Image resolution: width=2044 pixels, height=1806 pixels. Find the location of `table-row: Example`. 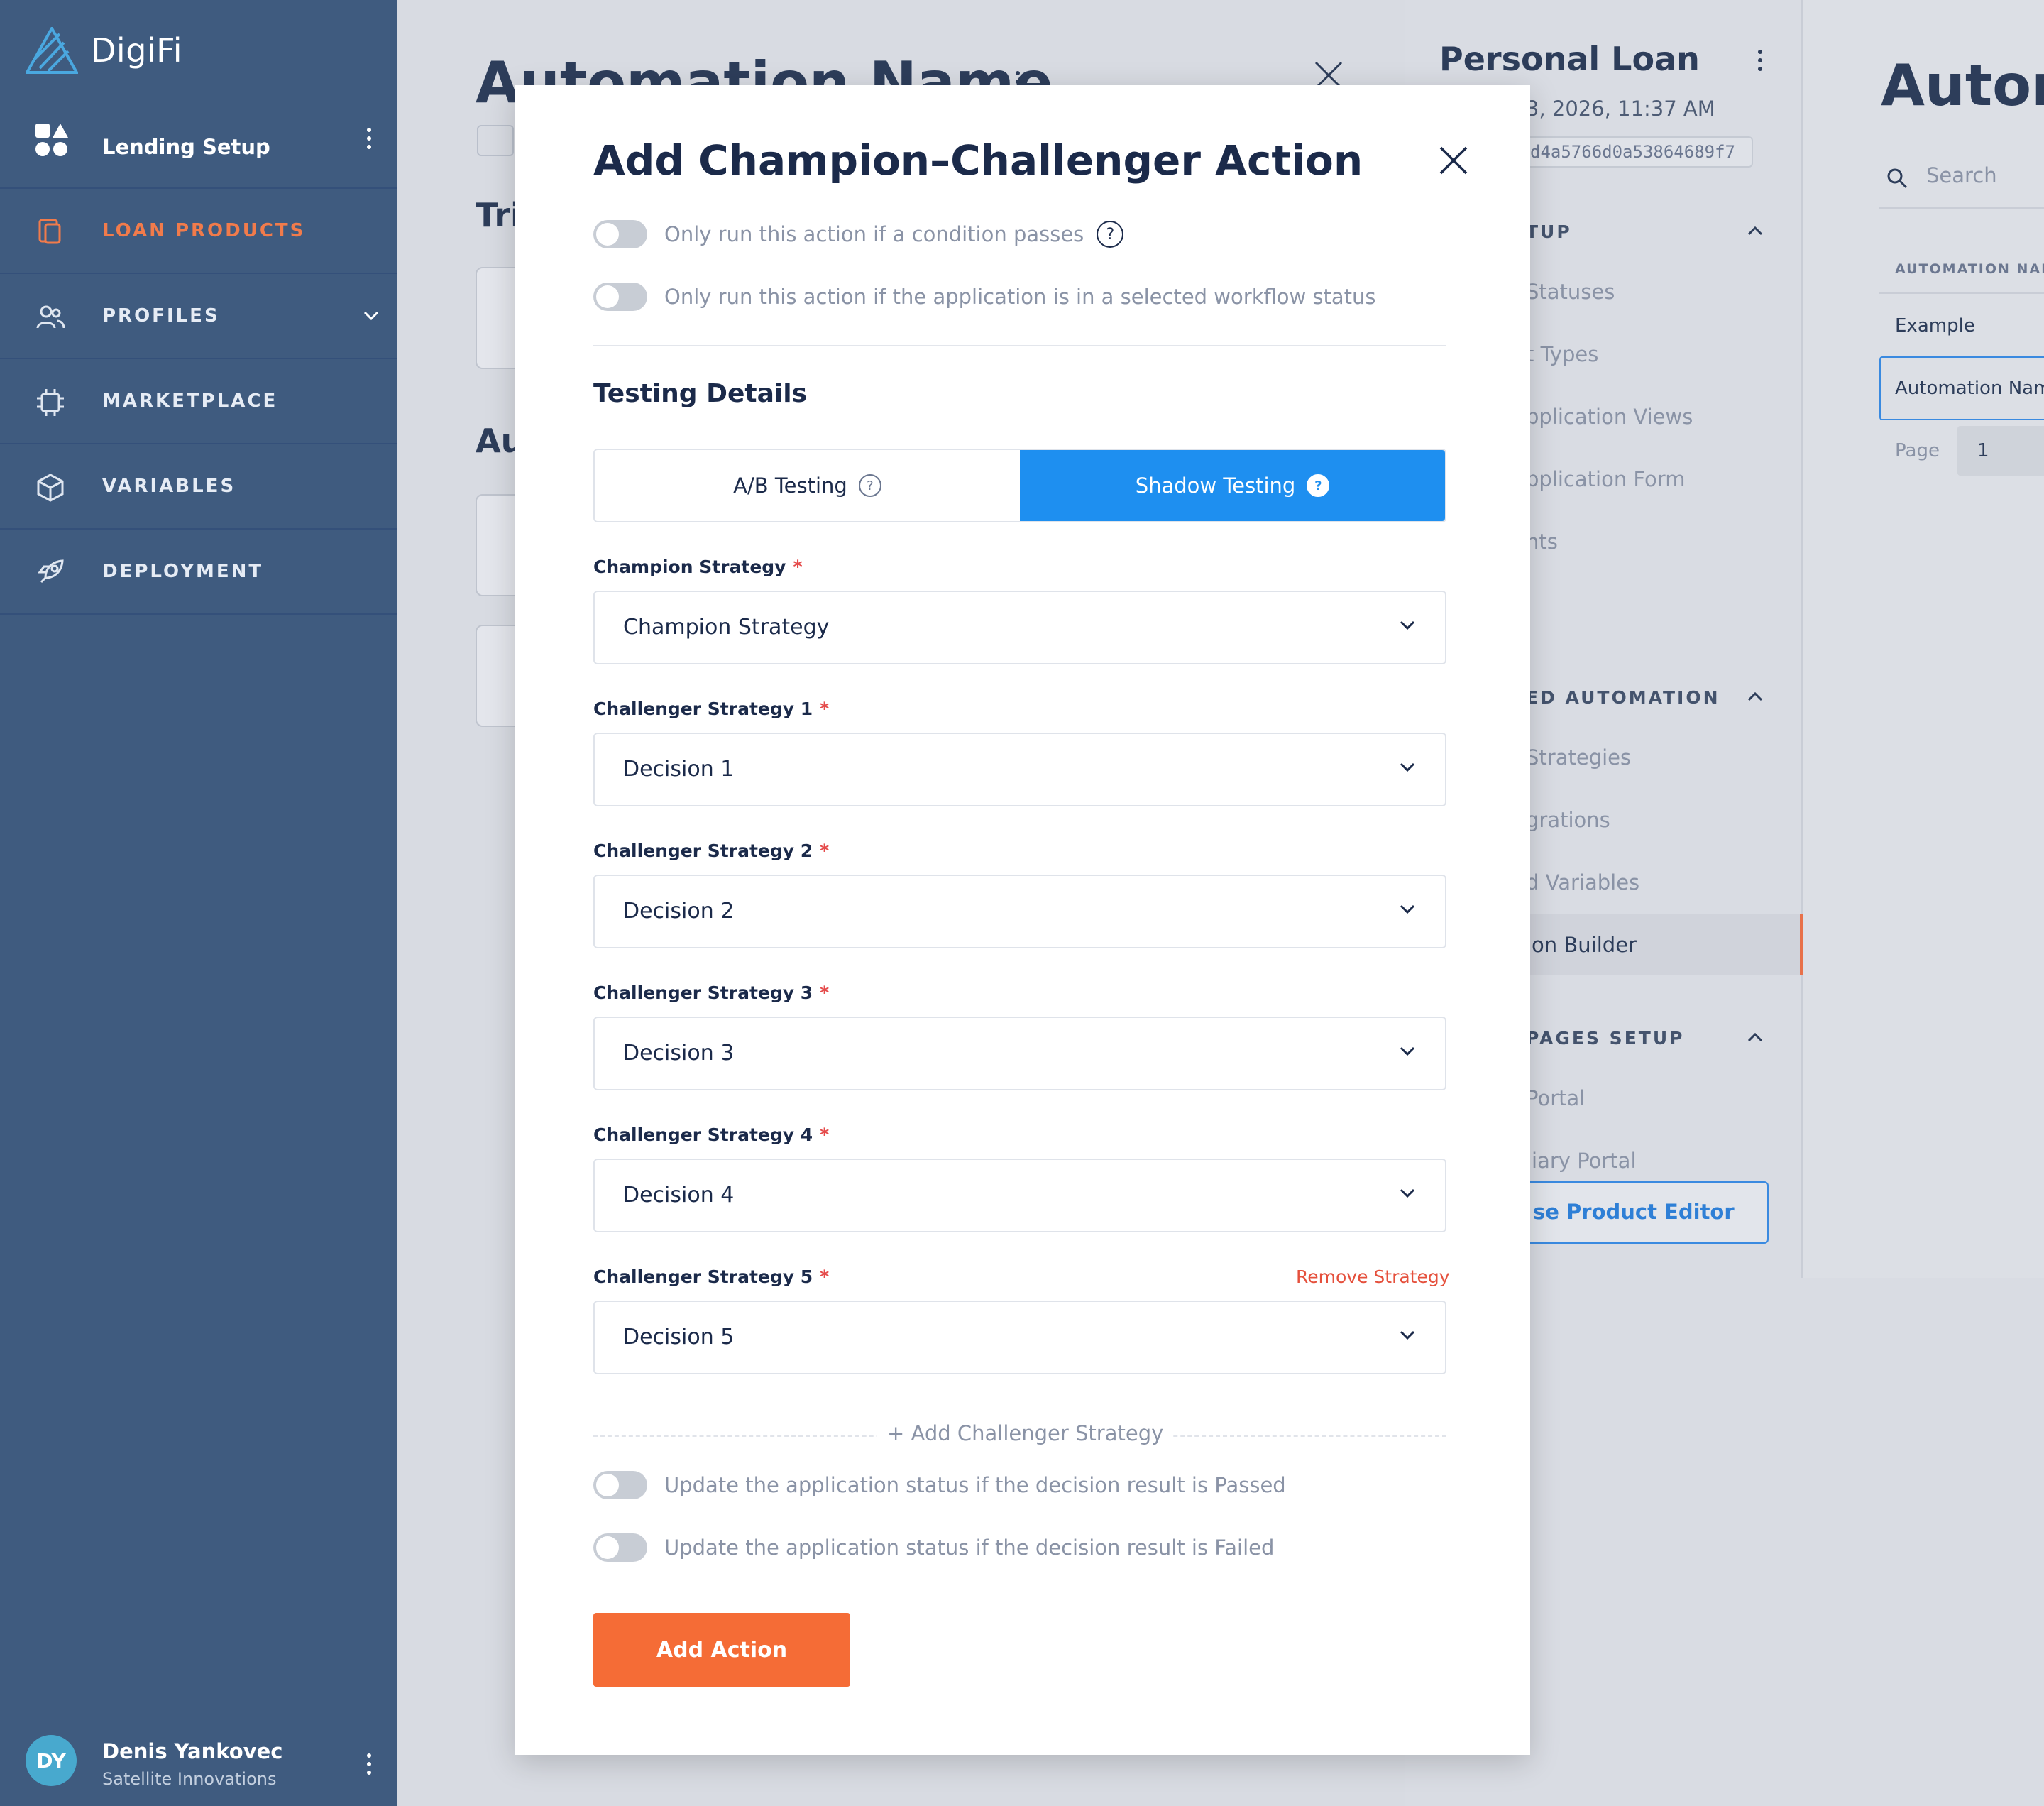

table-row: Example is located at coordinates (1935, 325).